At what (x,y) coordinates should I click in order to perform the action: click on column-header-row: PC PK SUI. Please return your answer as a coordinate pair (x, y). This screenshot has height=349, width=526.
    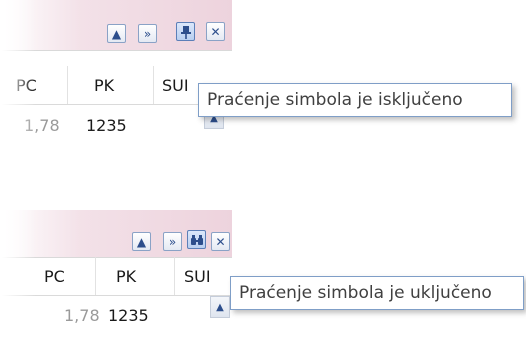
    Looking at the image, I should click on (116, 276).